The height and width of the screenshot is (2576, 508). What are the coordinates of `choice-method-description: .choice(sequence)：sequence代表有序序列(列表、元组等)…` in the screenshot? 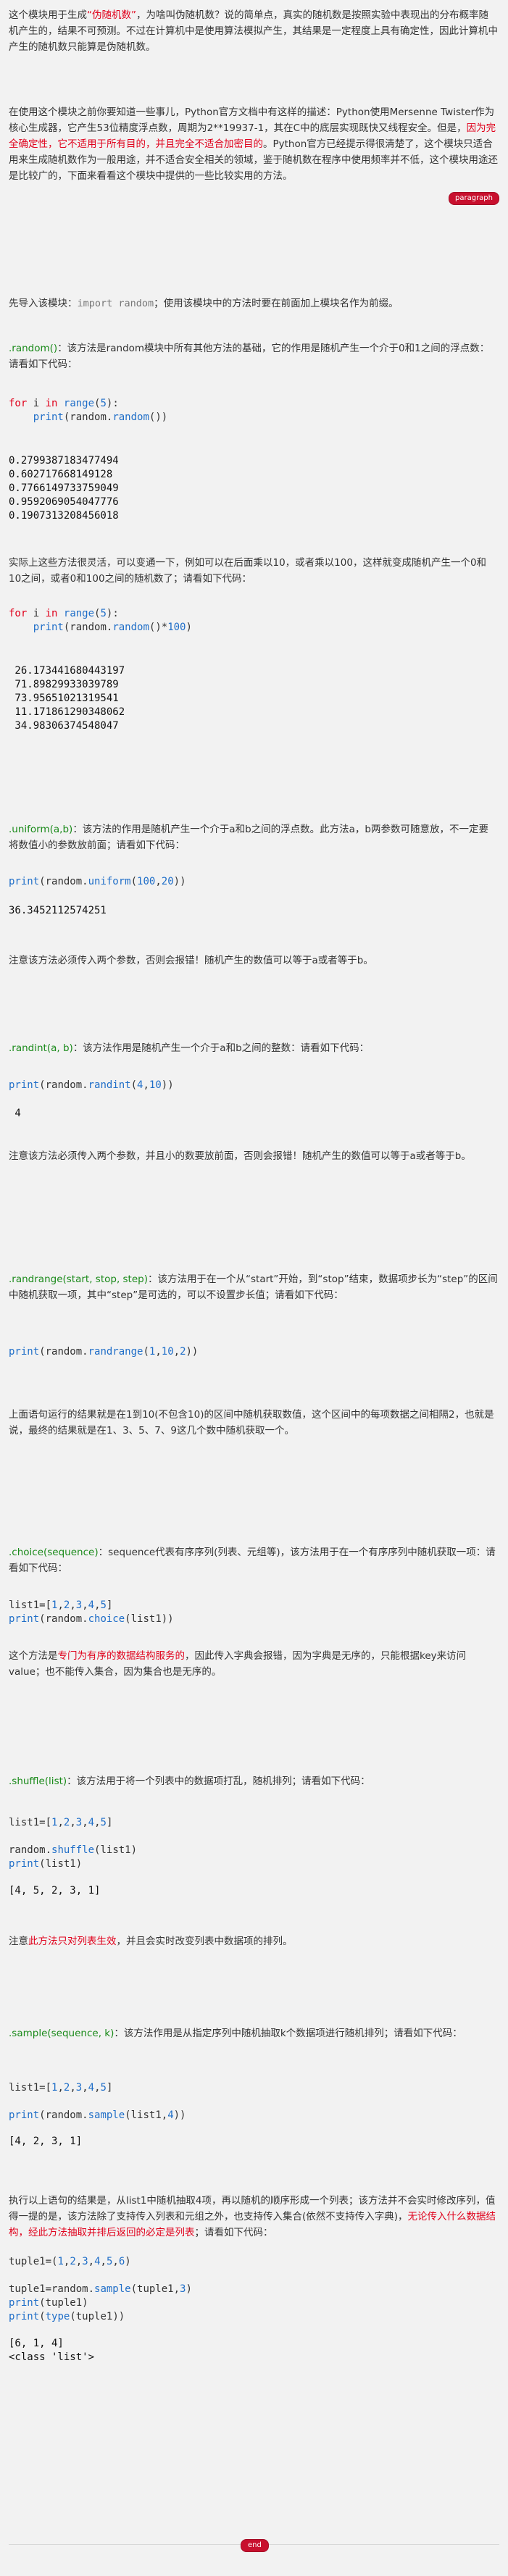 It's located at (252, 1560).